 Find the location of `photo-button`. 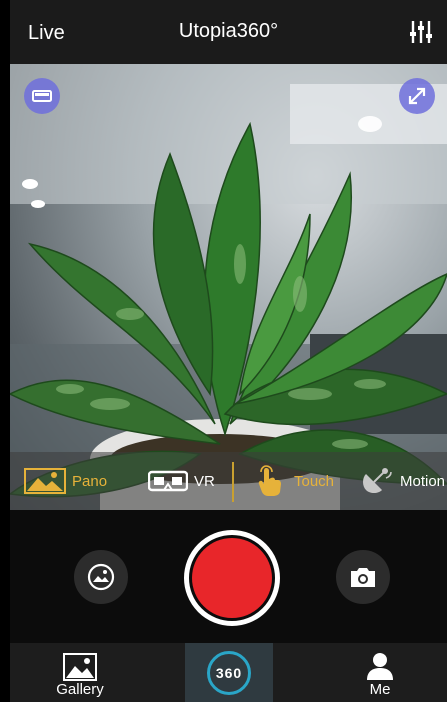

photo-button is located at coordinates (363, 577).